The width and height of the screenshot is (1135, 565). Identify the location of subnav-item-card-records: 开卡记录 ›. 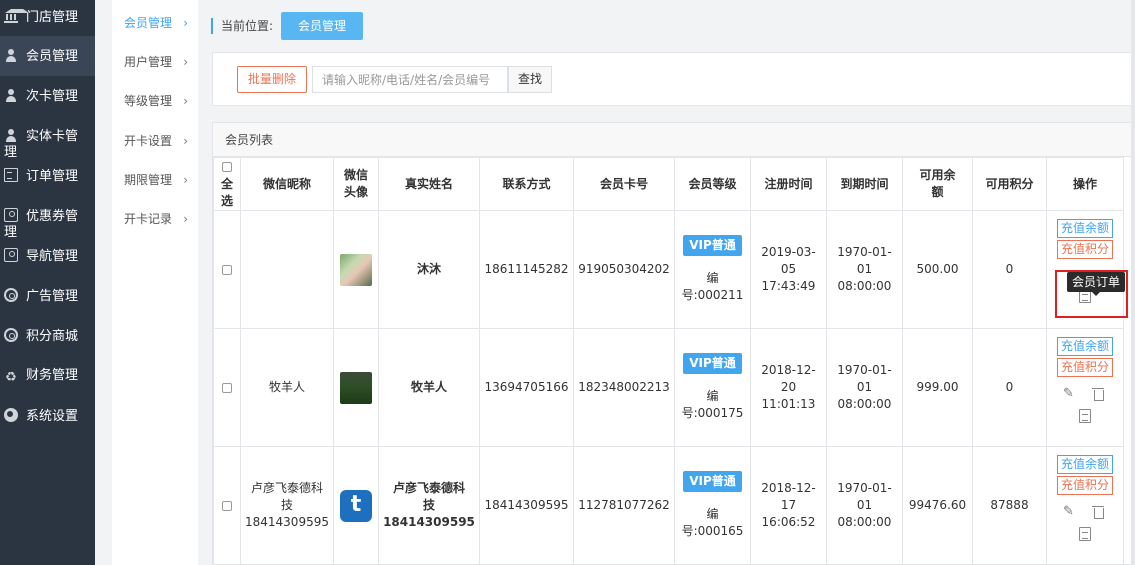
(155, 219).